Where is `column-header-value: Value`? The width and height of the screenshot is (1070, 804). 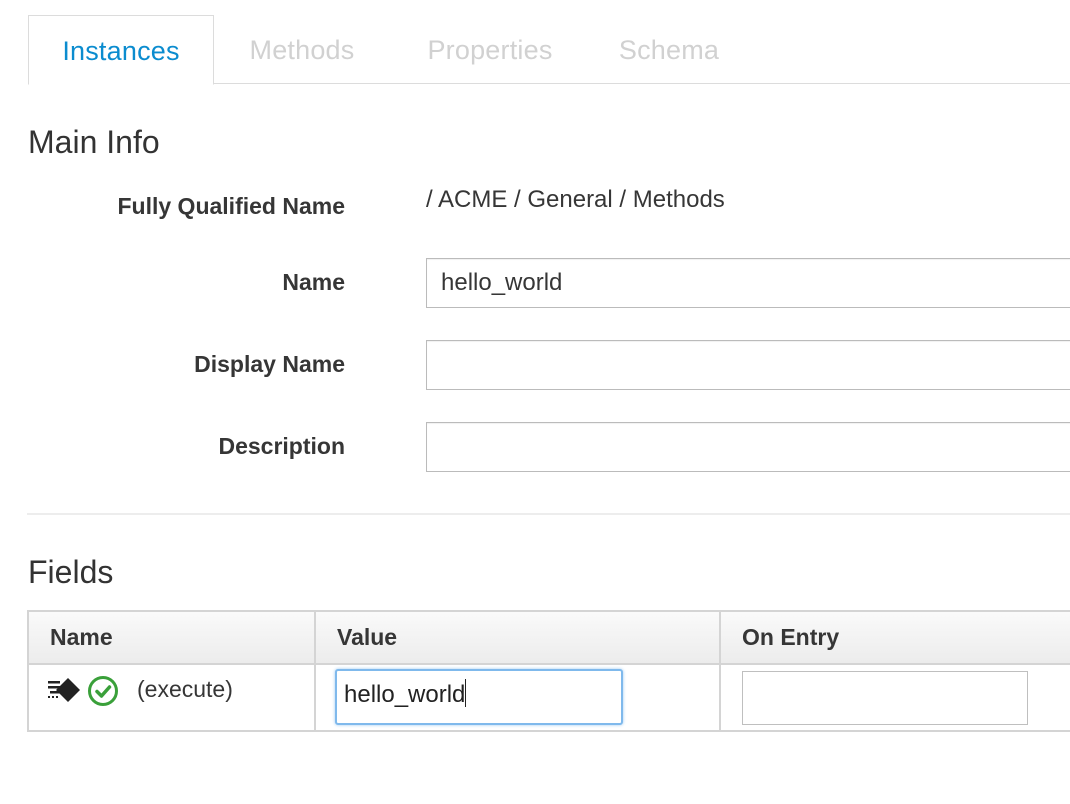 column-header-value: Value is located at coordinates (517, 637).